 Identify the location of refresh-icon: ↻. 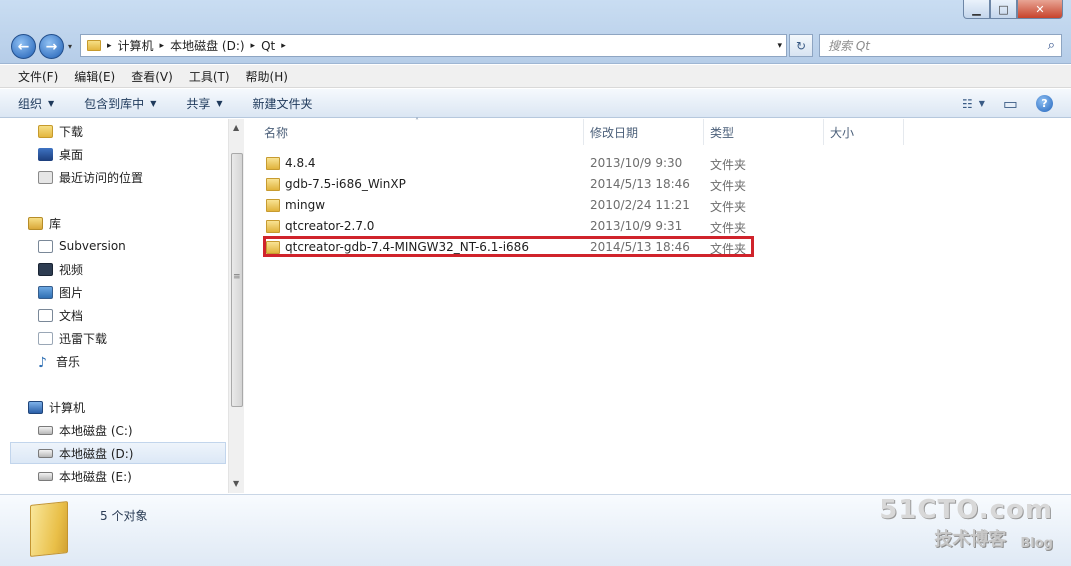
(801, 45).